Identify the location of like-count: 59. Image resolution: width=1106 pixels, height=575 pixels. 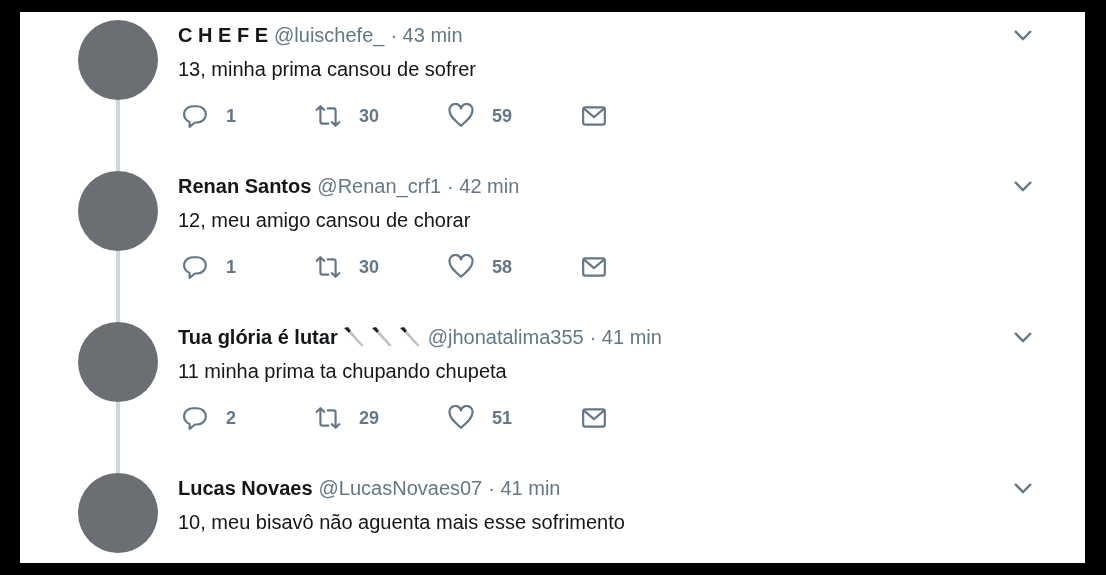
(502, 116).